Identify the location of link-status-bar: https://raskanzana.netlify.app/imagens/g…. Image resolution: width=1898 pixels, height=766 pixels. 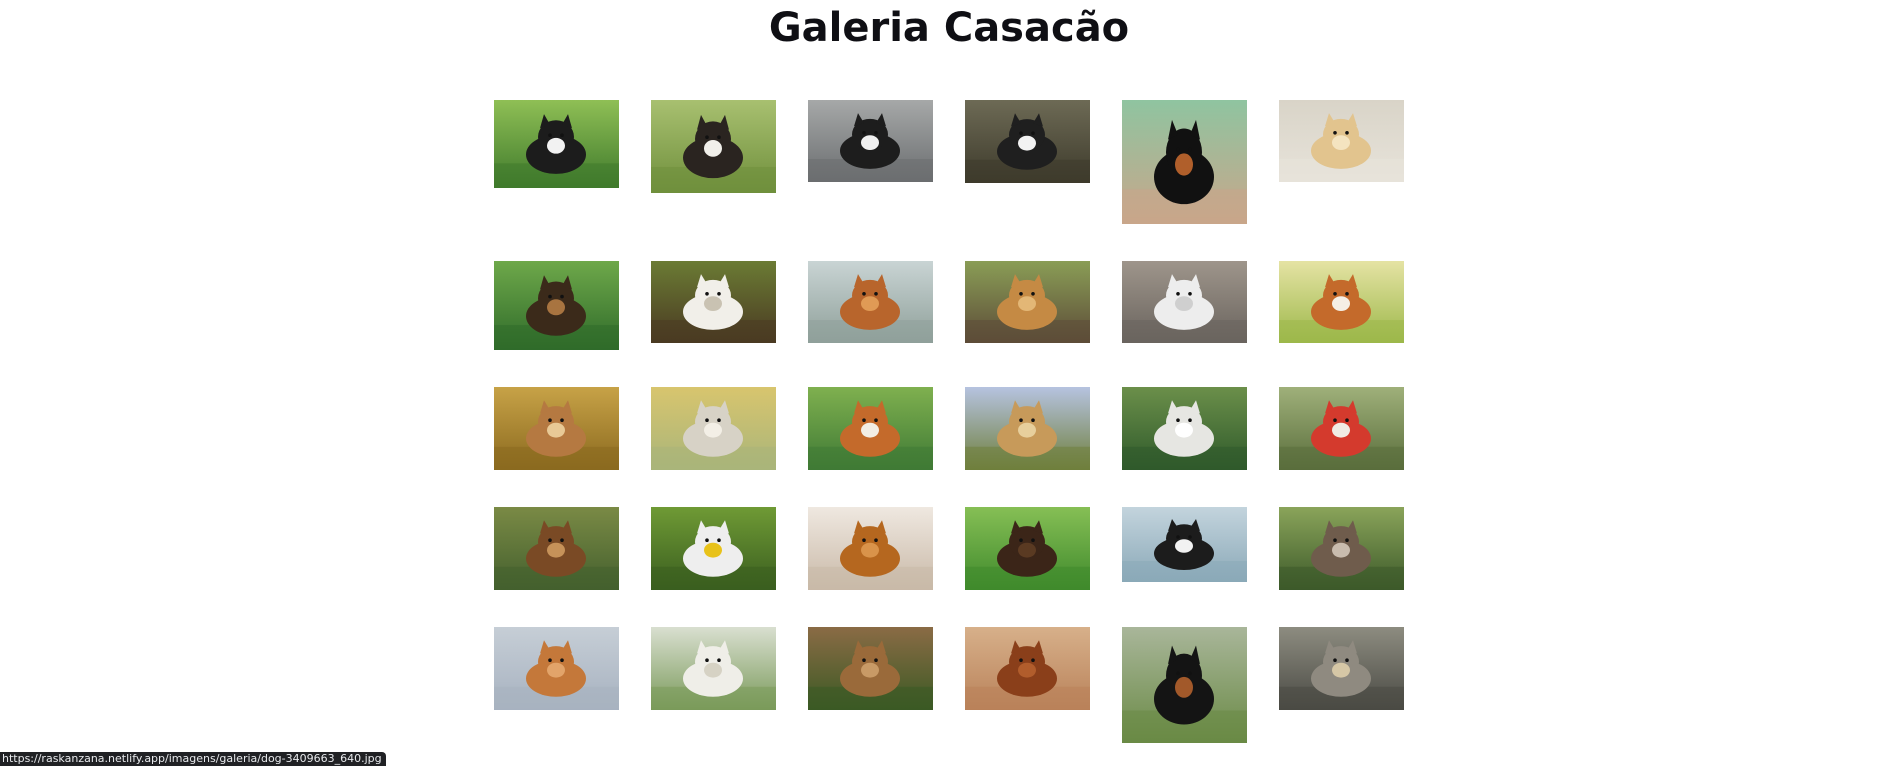
(193, 759).